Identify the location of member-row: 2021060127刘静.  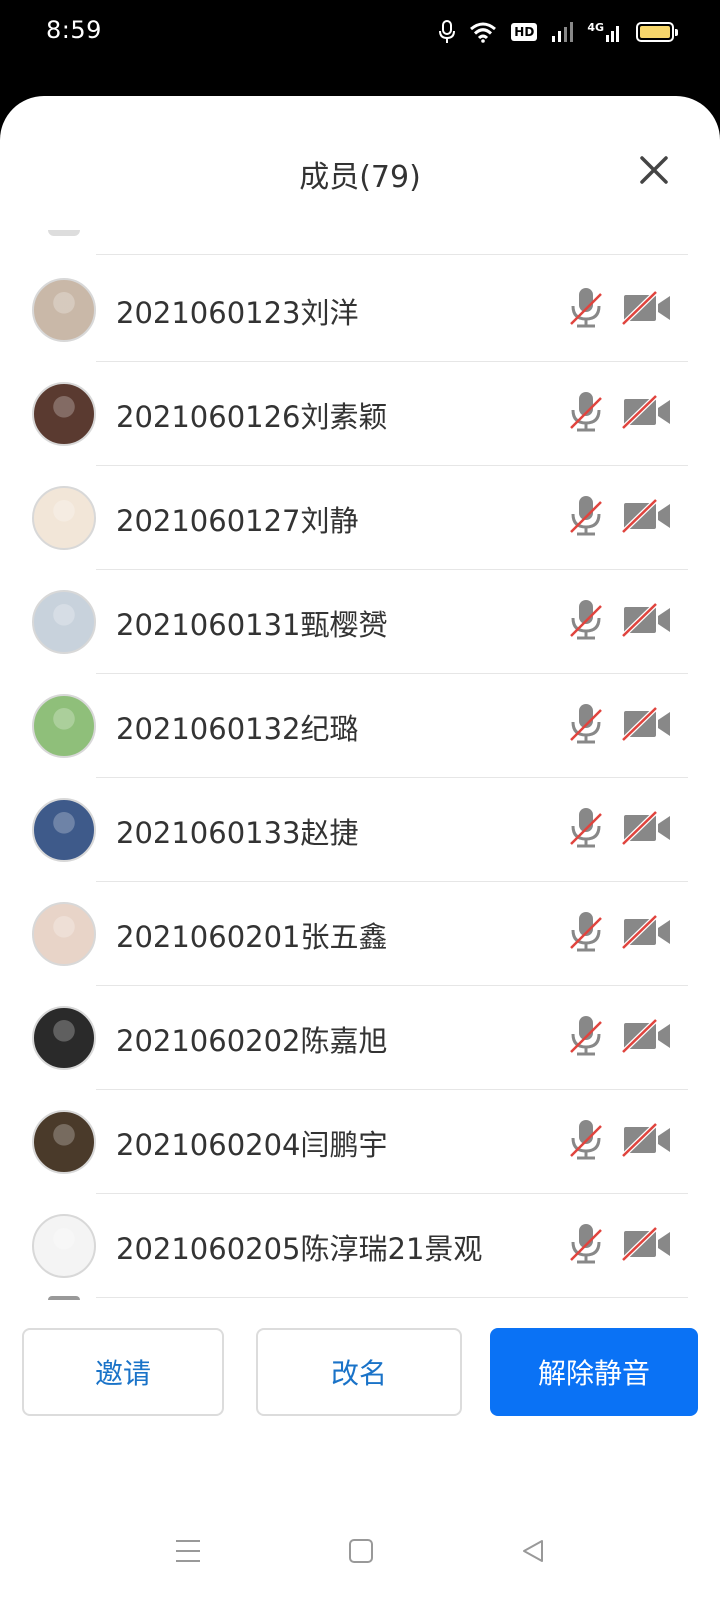
(360, 518).